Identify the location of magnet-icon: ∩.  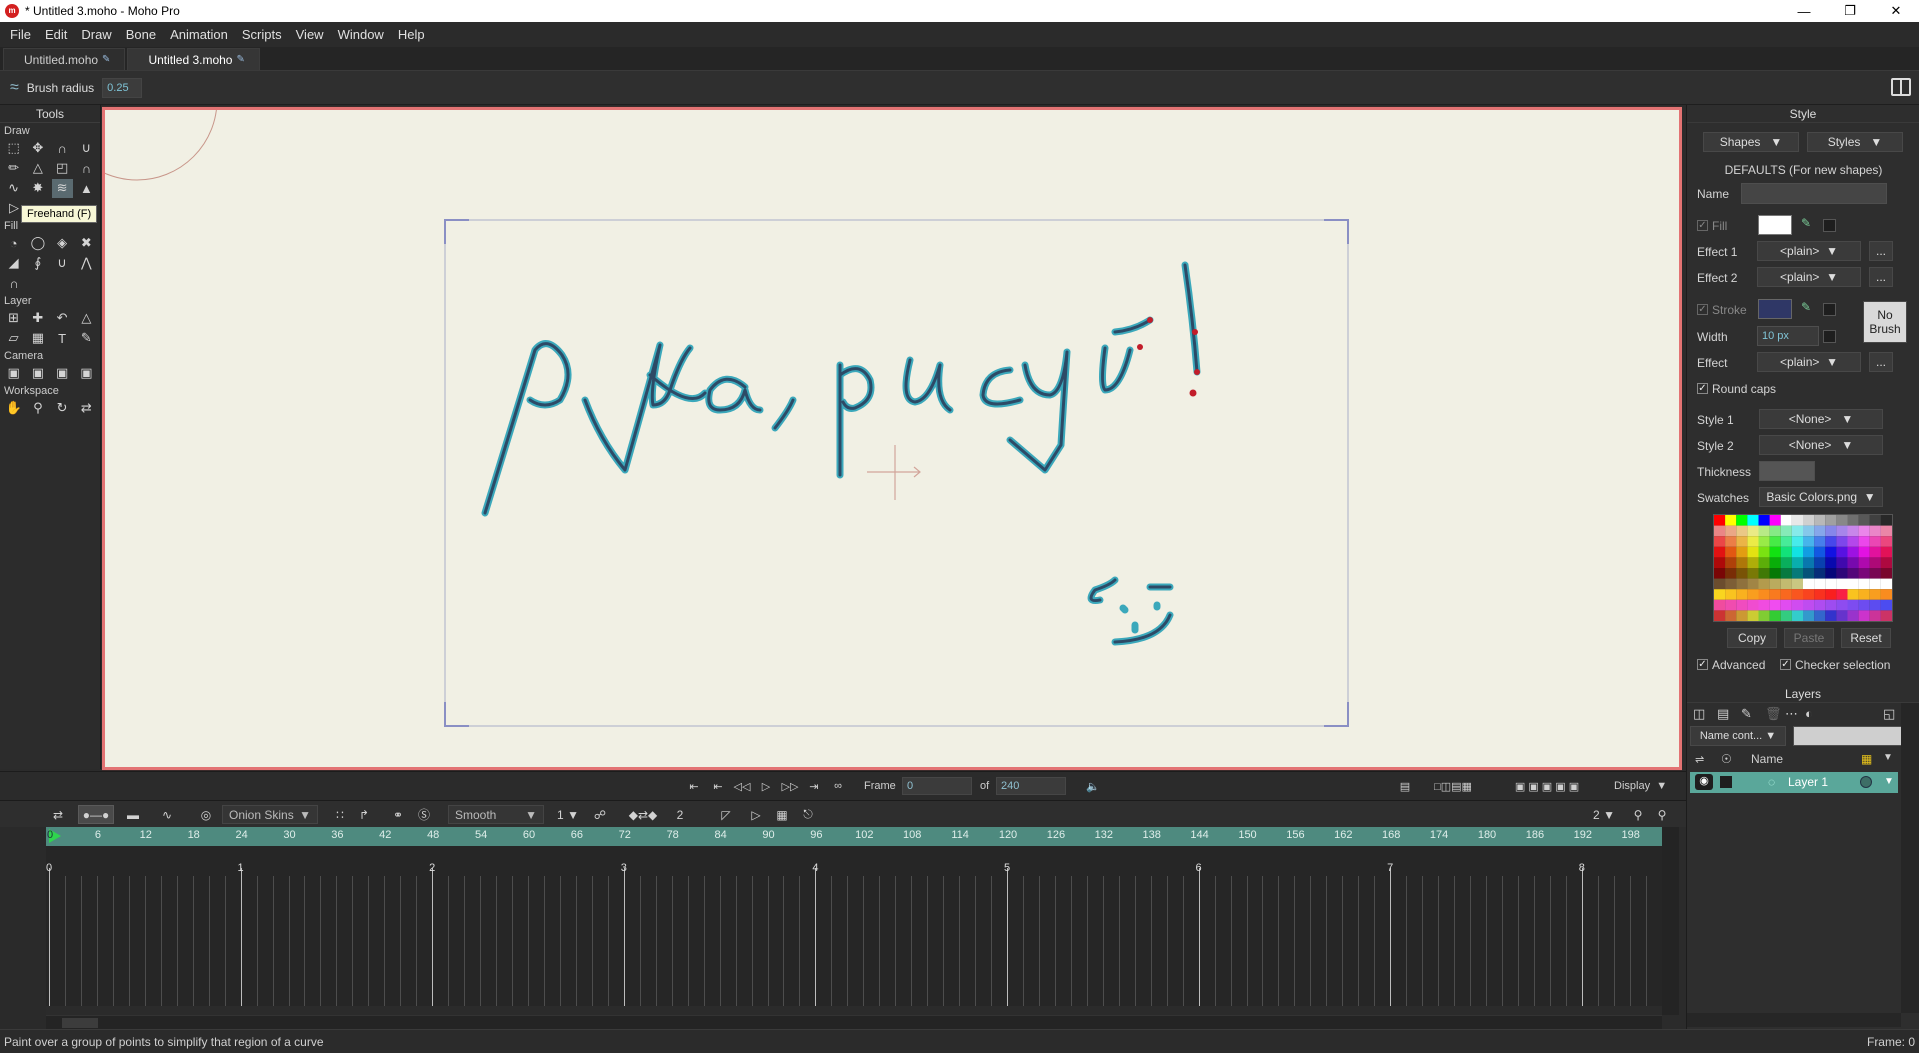
(86, 168).